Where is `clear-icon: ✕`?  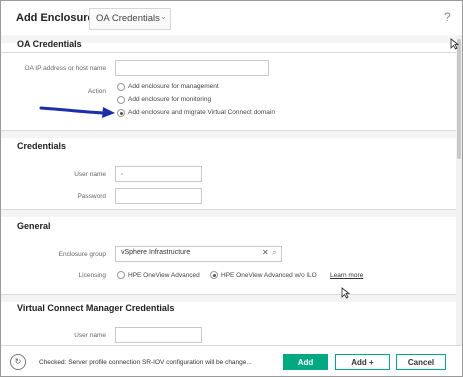 clear-icon: ✕ is located at coordinates (265, 252).